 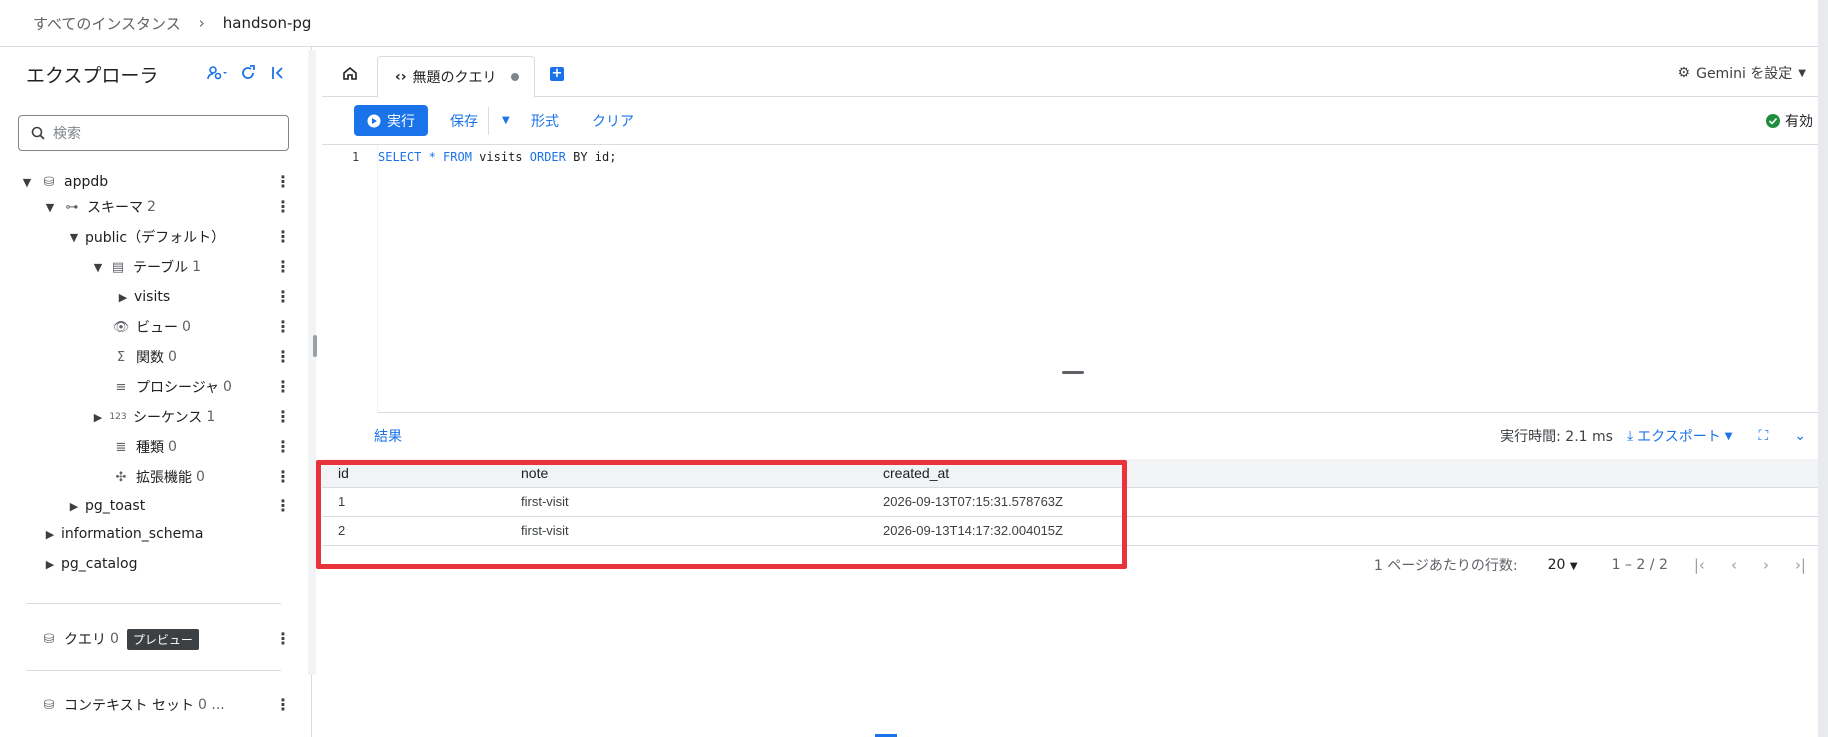 I want to click on tree-item-pg-catalog: ▶ pg_catalog, so click(x=150, y=564).